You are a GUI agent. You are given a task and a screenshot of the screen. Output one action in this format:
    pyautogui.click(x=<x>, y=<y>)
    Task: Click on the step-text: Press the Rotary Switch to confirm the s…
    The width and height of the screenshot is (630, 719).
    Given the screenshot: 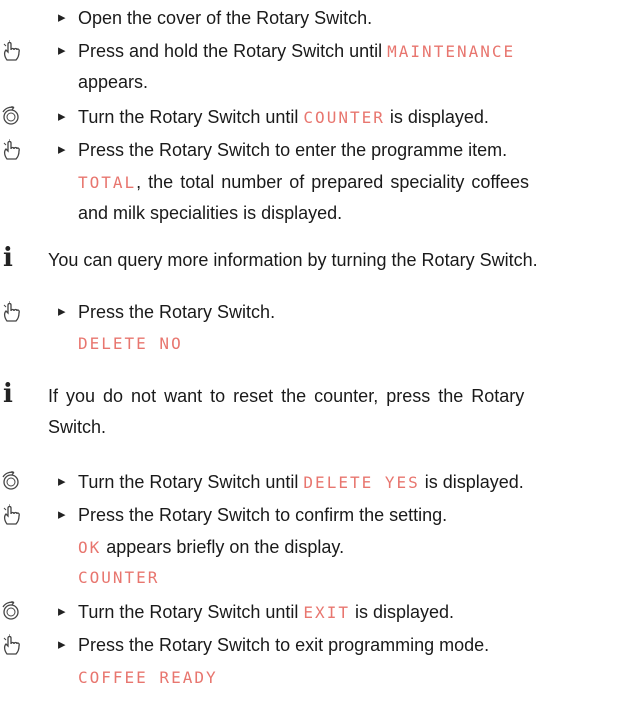 What is the action you would take?
    pyautogui.click(x=328, y=515)
    